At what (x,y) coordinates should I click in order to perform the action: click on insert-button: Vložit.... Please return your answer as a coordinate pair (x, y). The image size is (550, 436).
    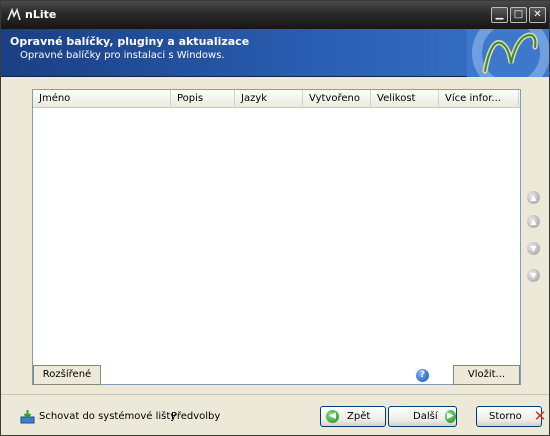
    Looking at the image, I should click on (486, 375).